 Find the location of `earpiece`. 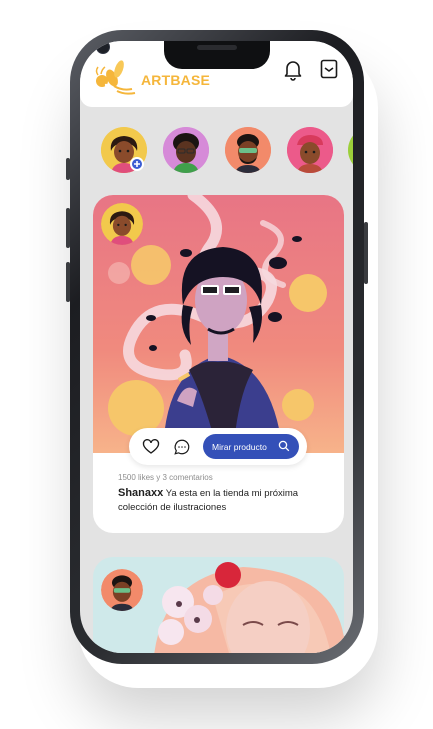

earpiece is located at coordinates (217, 47).